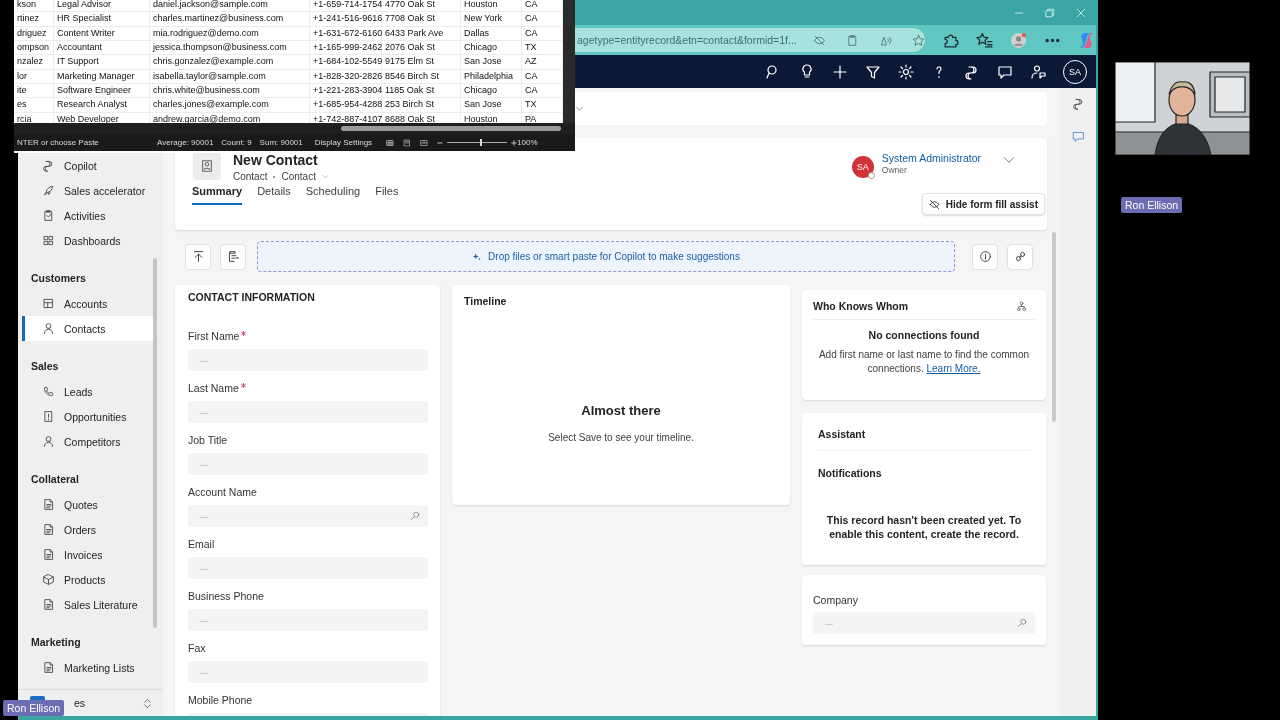 This screenshot has width=1280, height=720. I want to click on upload-icon, so click(198, 256).